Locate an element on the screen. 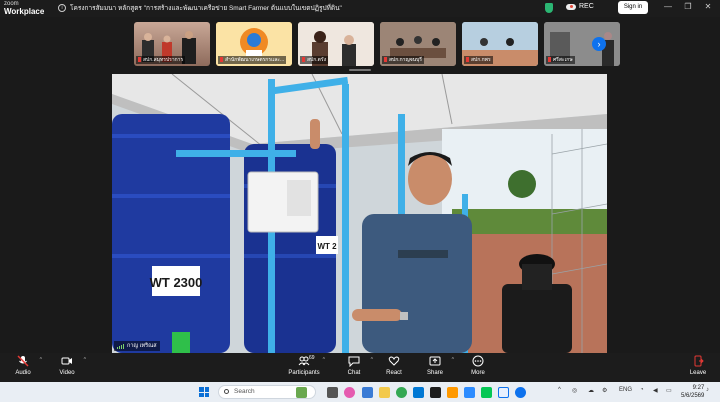 The height and width of the screenshot is (402, 720). windows-taskbar: Search ^ ◎ ☁ ⚙ ENG ◔ ◀ ▭ 9:27 5/6/2569 ♪ is located at coordinates (360, 392).